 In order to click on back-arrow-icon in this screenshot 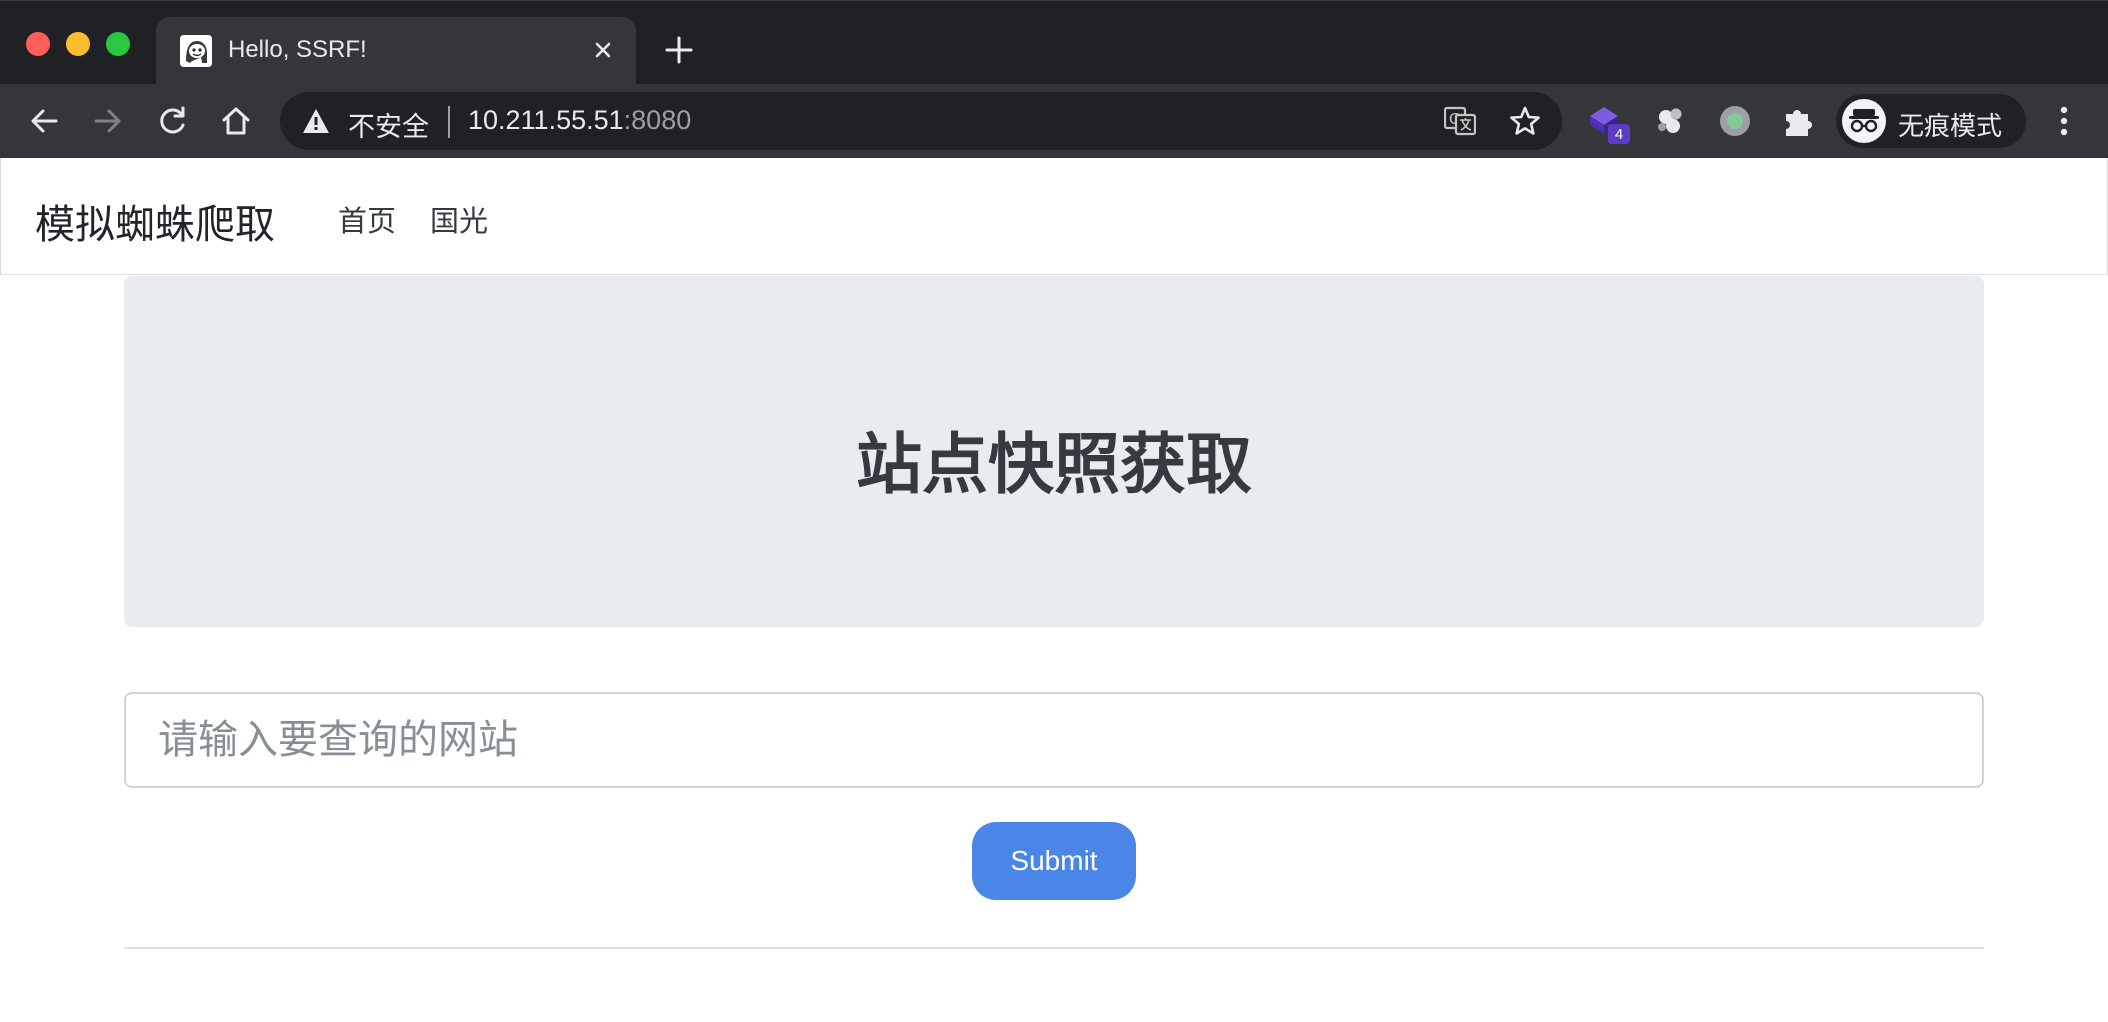, I will do `click(44, 121)`.